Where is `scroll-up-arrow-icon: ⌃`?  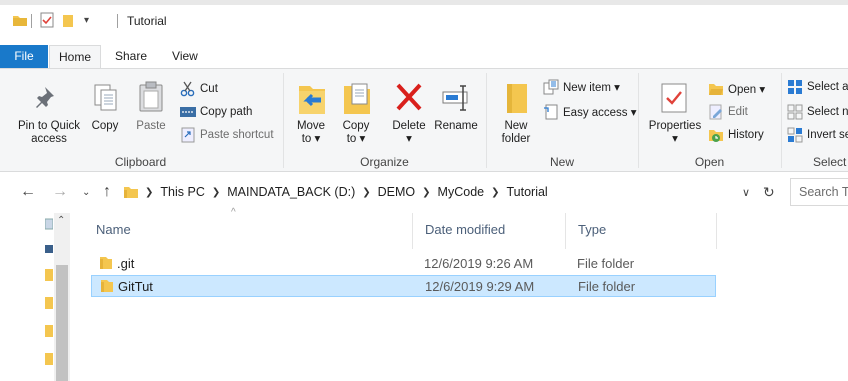
scroll-up-arrow-icon: ⌃ is located at coordinates (61, 220).